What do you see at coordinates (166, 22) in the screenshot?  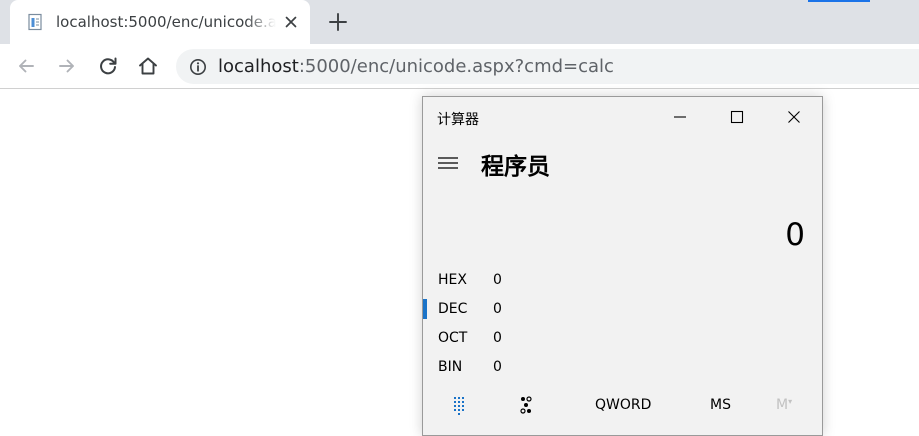 I see `tab-title: localhost:5000/enc/unicode.aspx?cmd=calc` at bounding box center [166, 22].